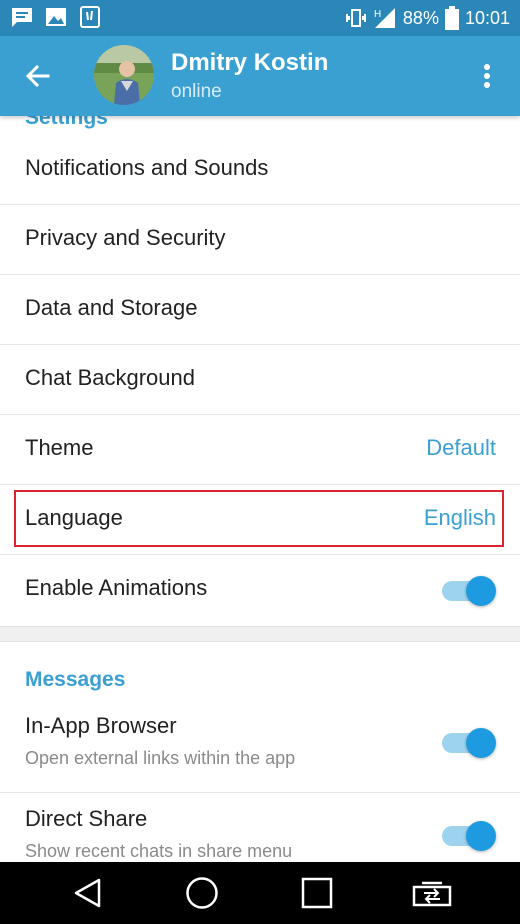 The width and height of the screenshot is (520, 924). Describe the element at coordinates (250, 62) in the screenshot. I see `user-name: Dmitry Kostin` at that location.